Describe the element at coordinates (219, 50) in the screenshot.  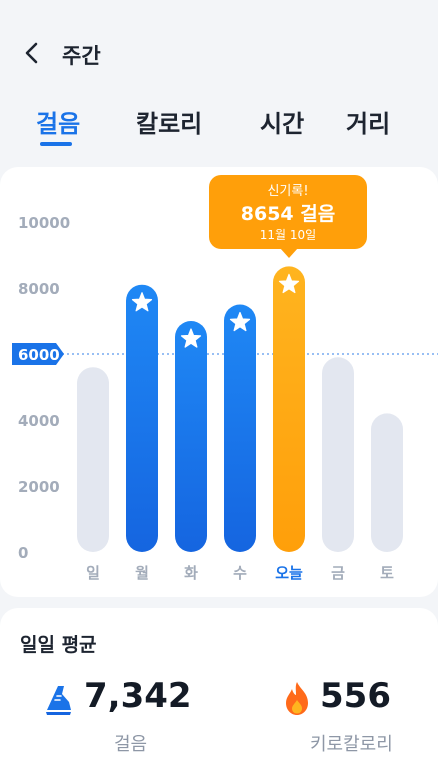
I see `header: 주간` at that location.